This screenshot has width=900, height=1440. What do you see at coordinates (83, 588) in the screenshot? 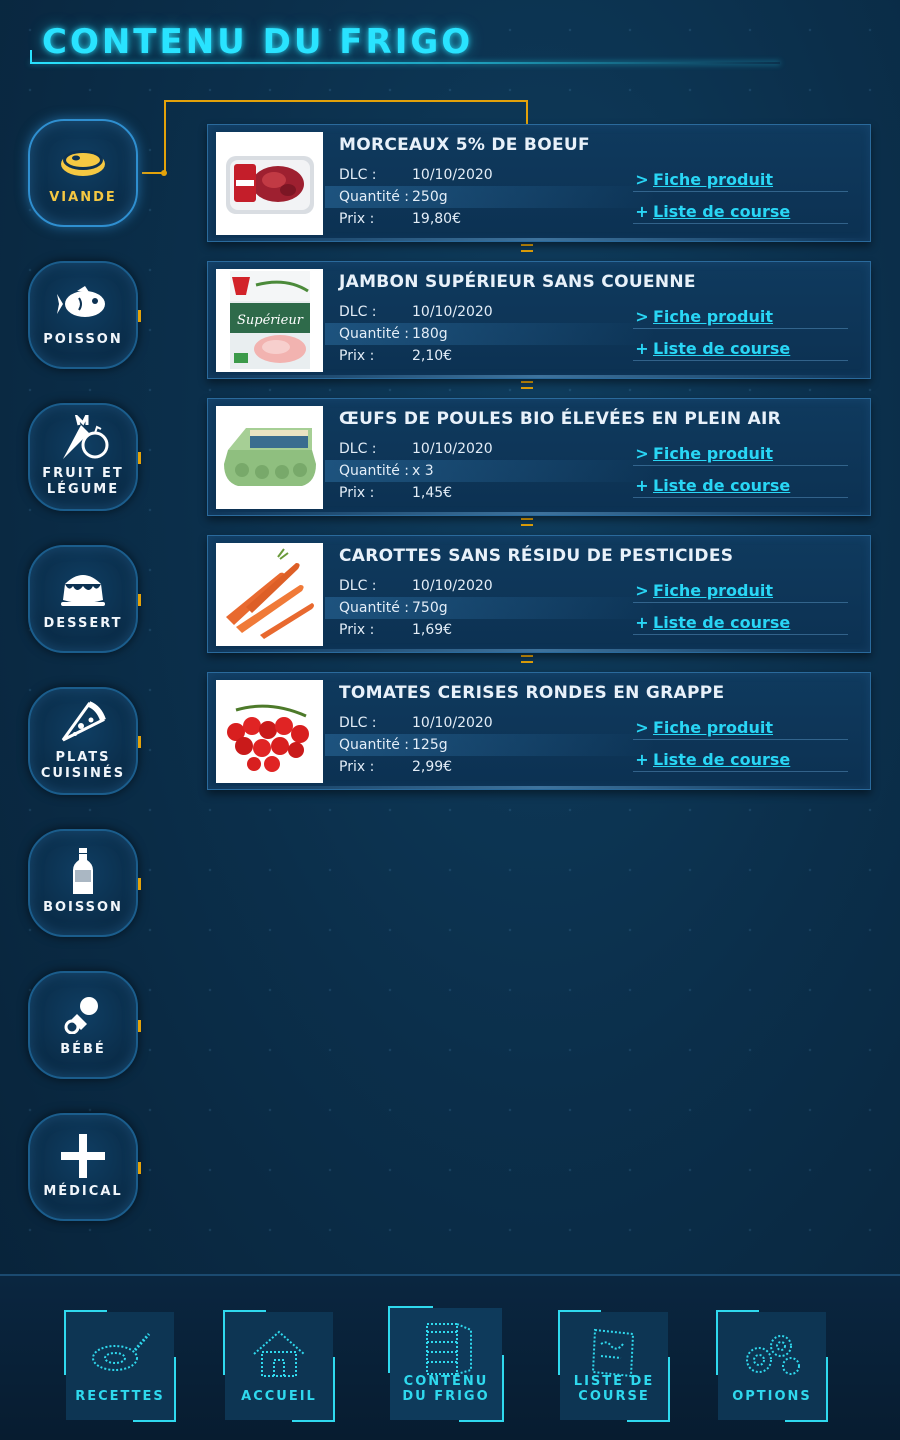
I see `dessert-icon` at bounding box center [83, 588].